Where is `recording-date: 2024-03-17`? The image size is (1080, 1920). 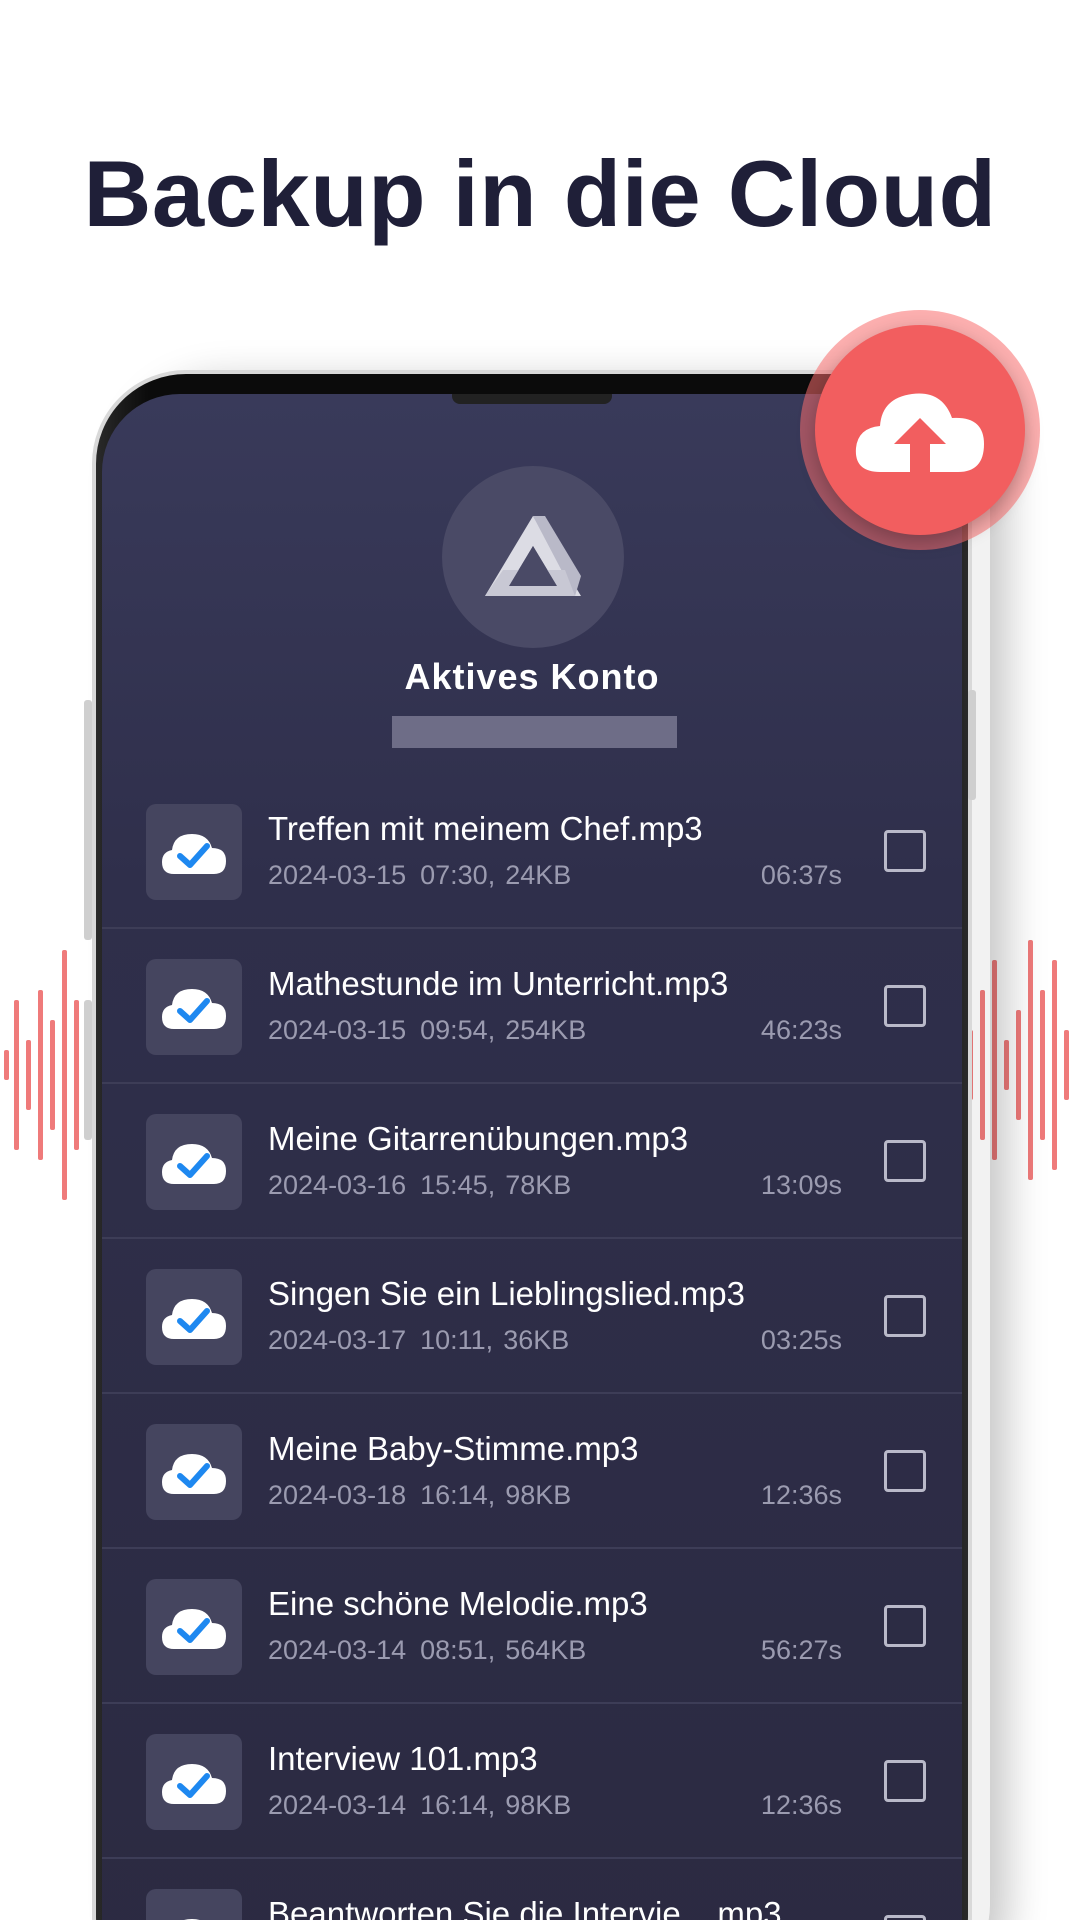 recording-date: 2024-03-17 is located at coordinates (337, 1340).